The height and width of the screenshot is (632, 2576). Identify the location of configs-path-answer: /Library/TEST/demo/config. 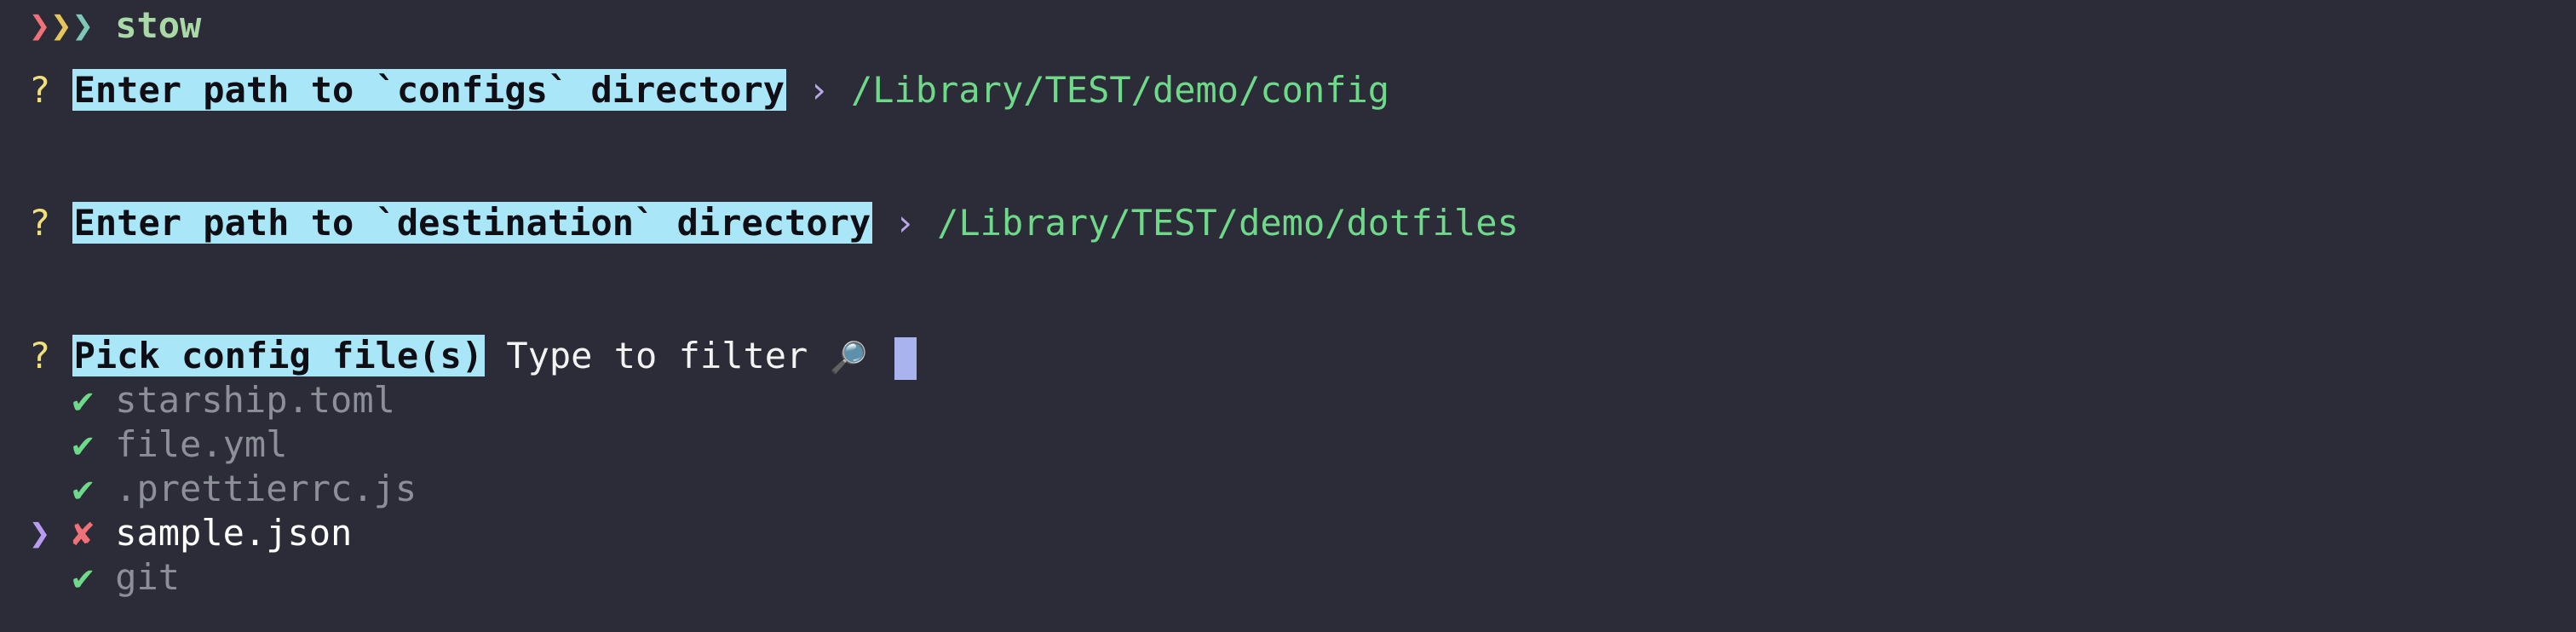
(1120, 90).